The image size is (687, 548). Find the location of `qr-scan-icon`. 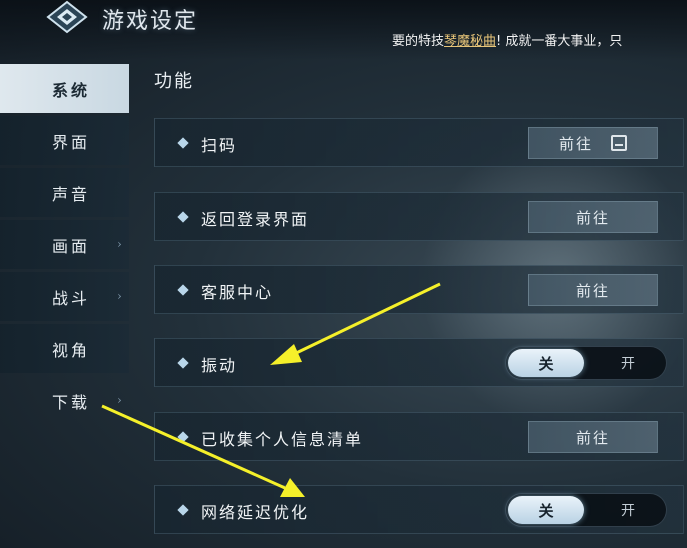

qr-scan-icon is located at coordinates (619, 143).